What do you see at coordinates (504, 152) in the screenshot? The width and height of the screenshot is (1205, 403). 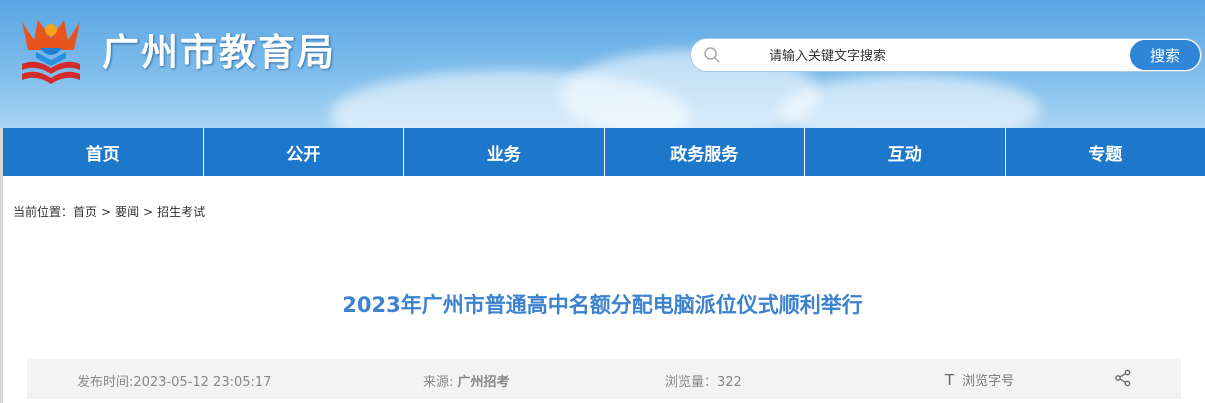 I see `nav-item-business: 业务` at bounding box center [504, 152].